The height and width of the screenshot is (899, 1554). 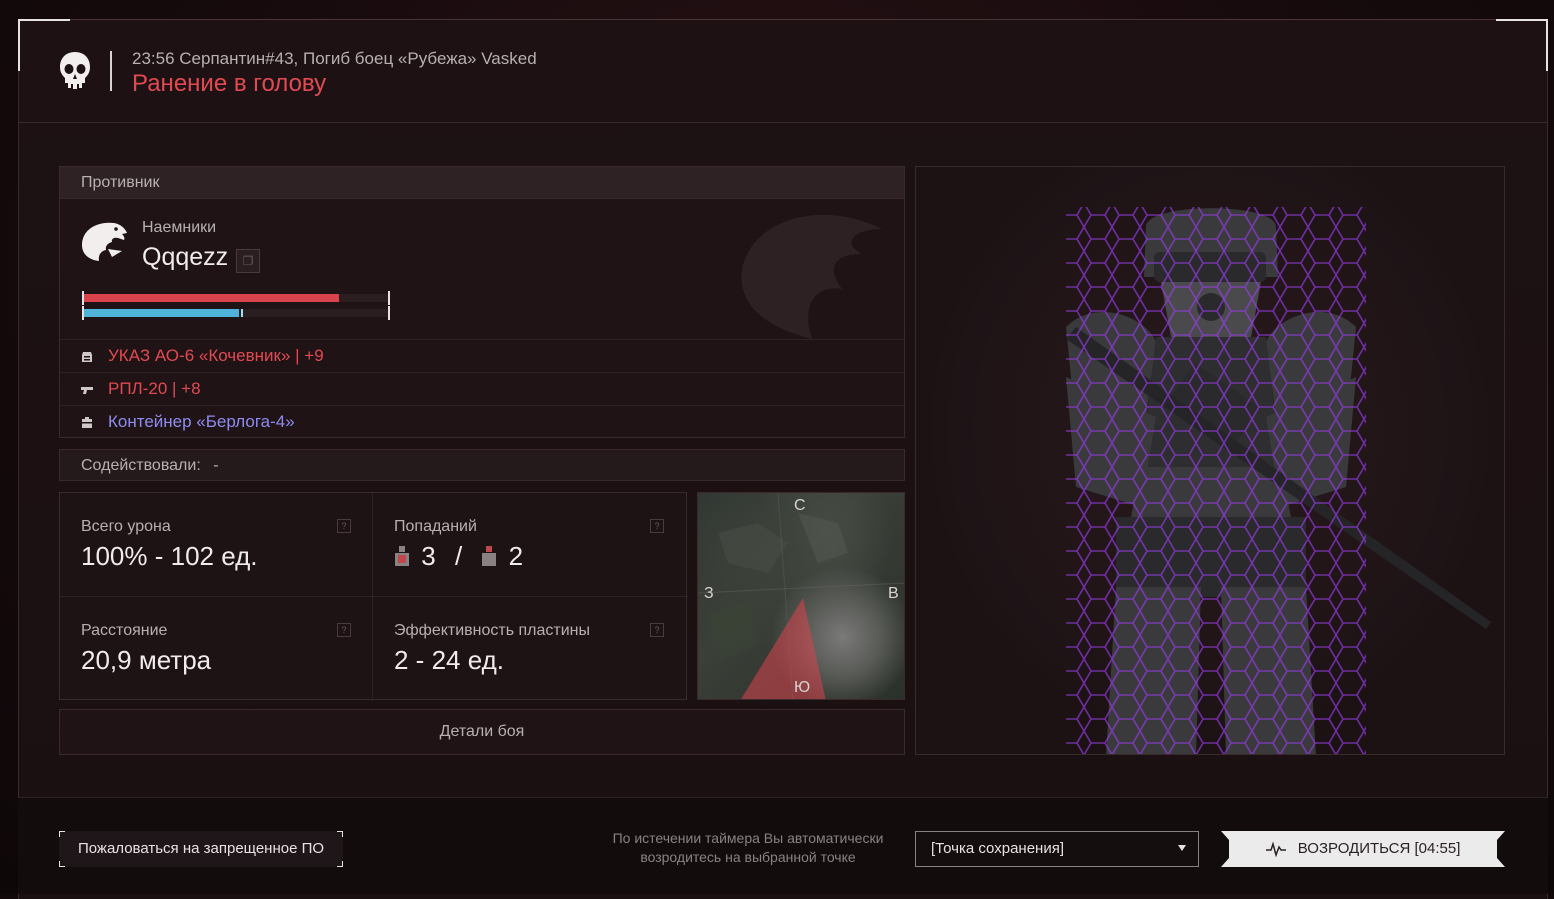 I want to click on report-bracket-tr, so click(x=340, y=834).